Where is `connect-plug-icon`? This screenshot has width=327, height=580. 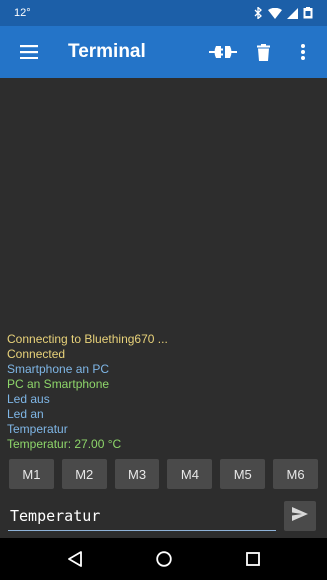 connect-plug-icon is located at coordinates (223, 52).